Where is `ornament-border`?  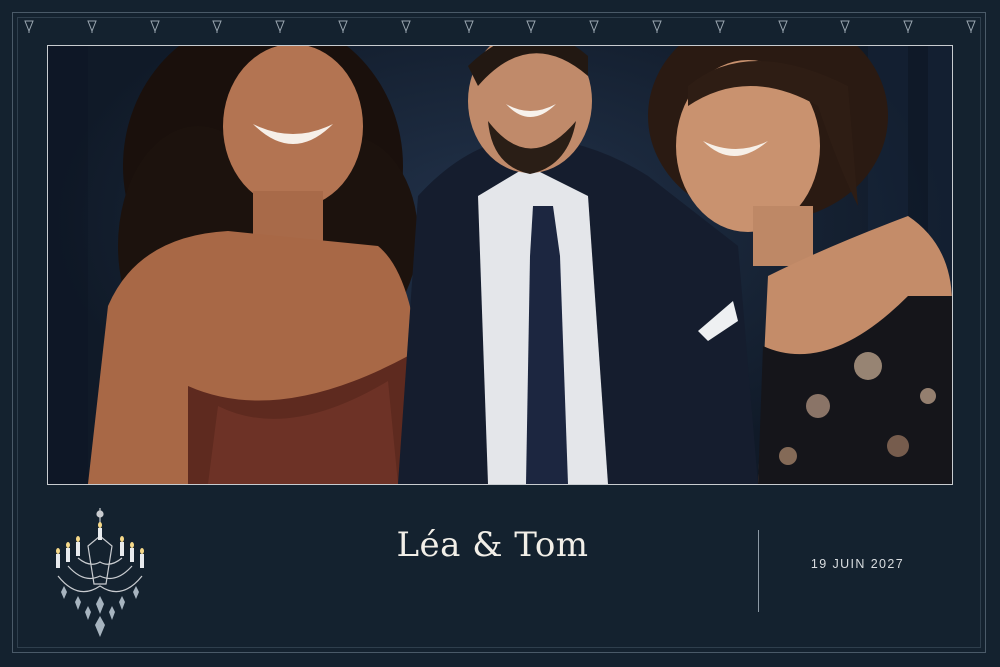 ornament-border is located at coordinates (500, 27).